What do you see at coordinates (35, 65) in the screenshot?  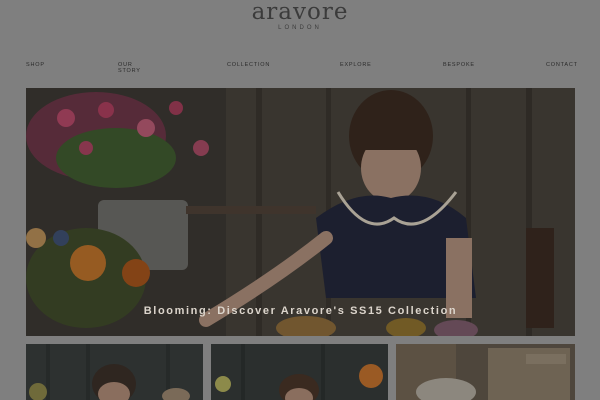 I see `nav-item-shop: SHOP` at bounding box center [35, 65].